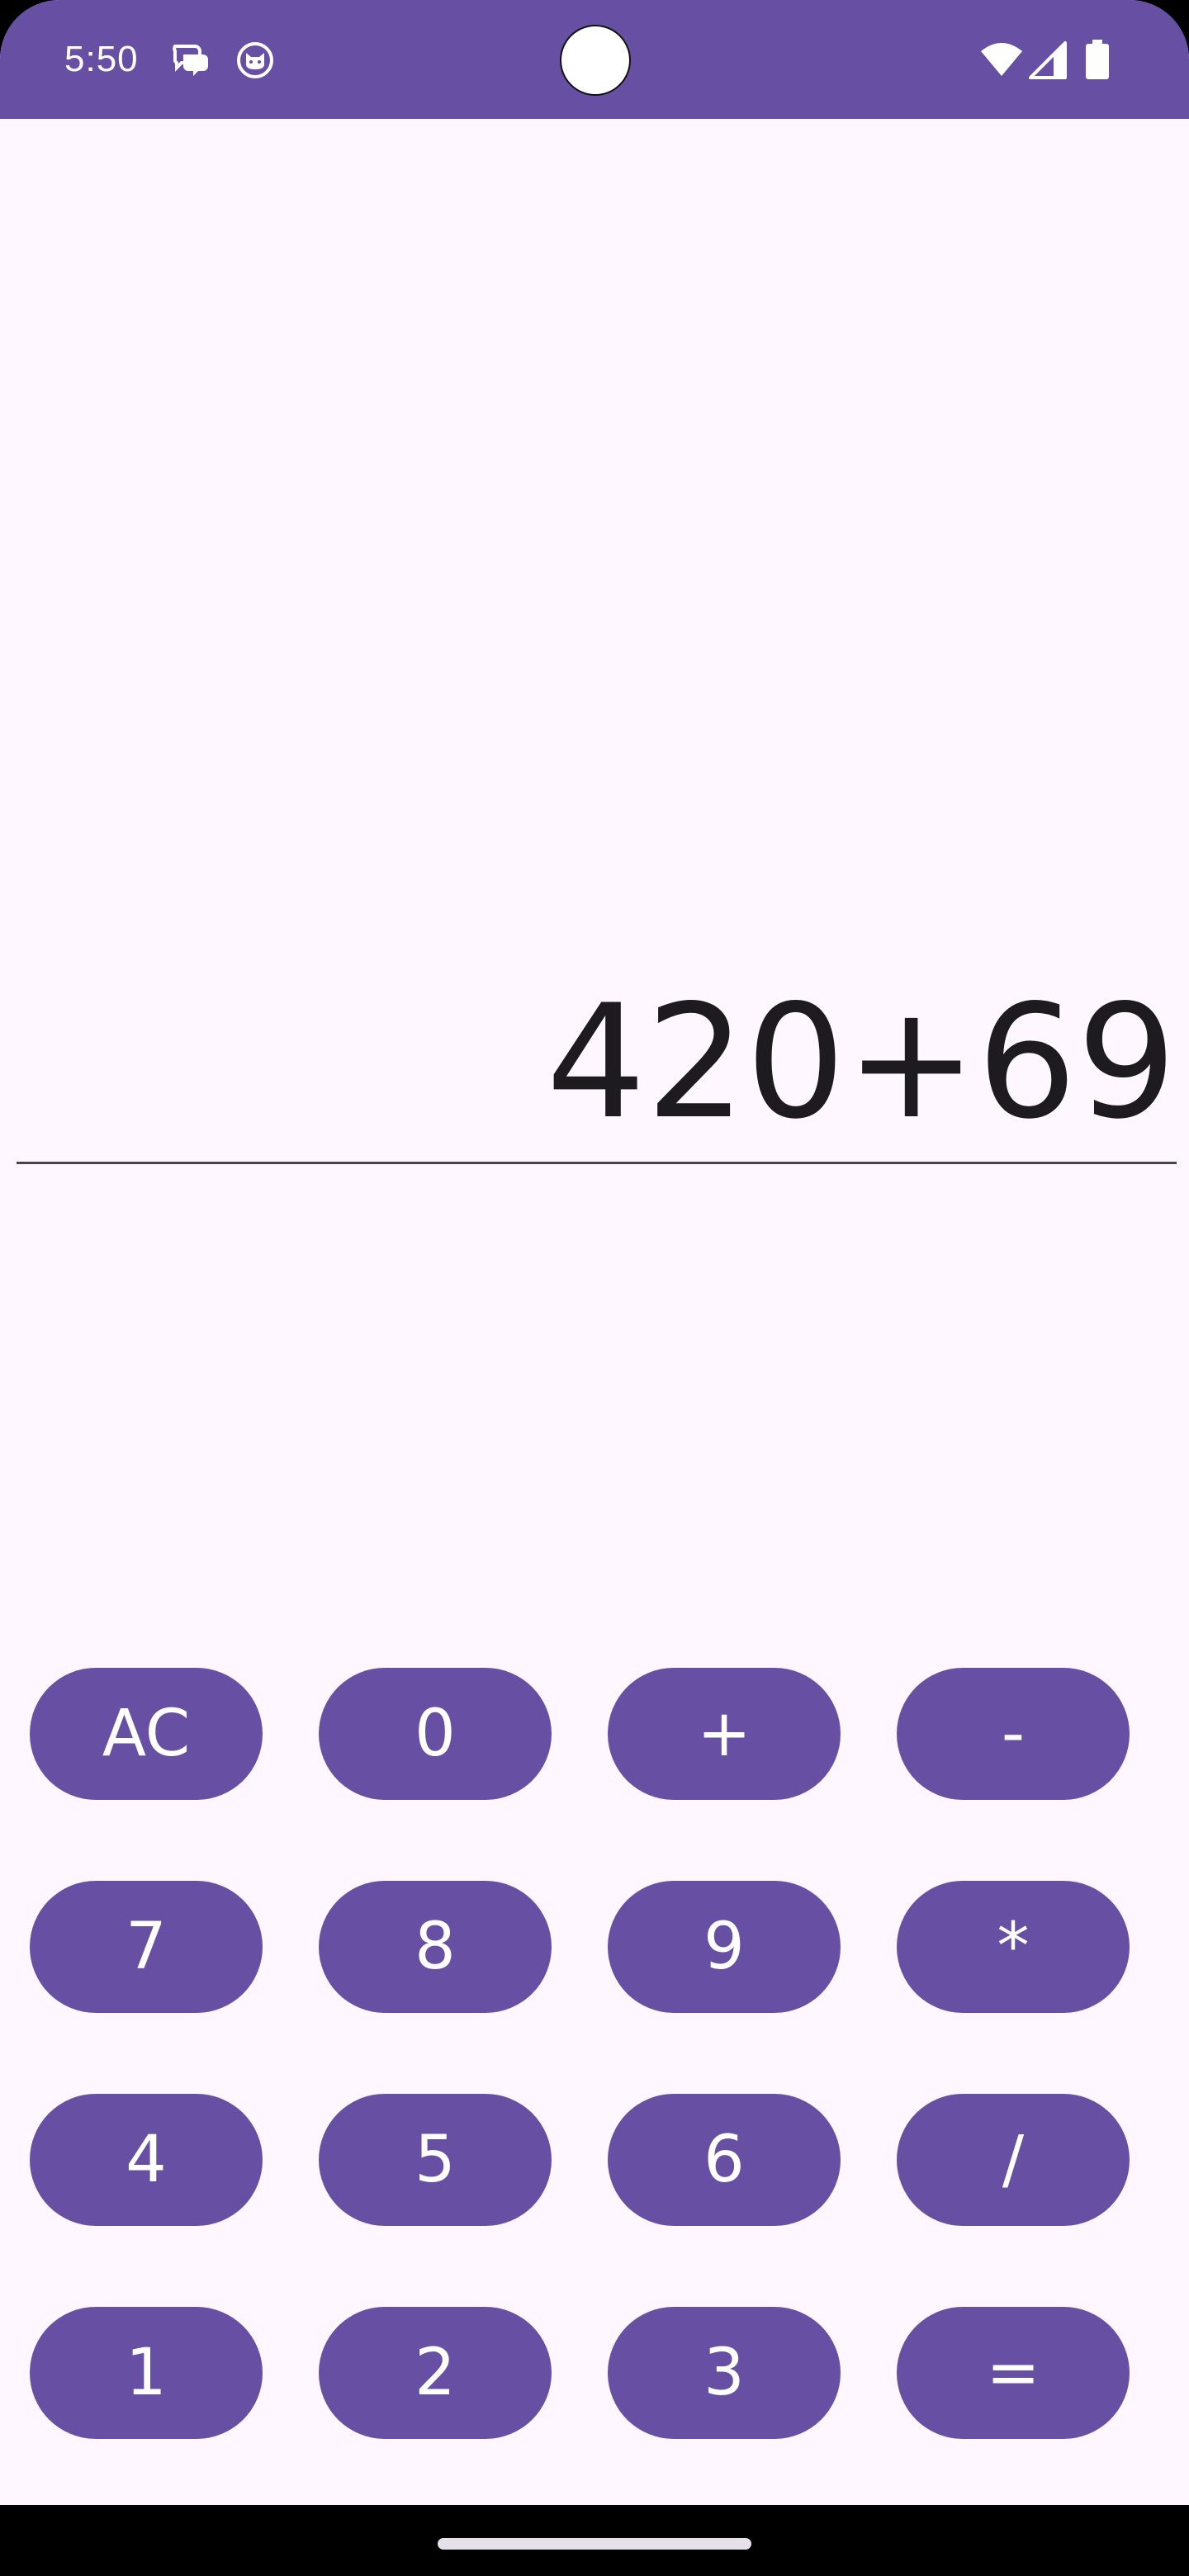 Image resolution: width=1189 pixels, height=2576 pixels. What do you see at coordinates (1049, 60) in the screenshot?
I see `cellular-signal-icon` at bounding box center [1049, 60].